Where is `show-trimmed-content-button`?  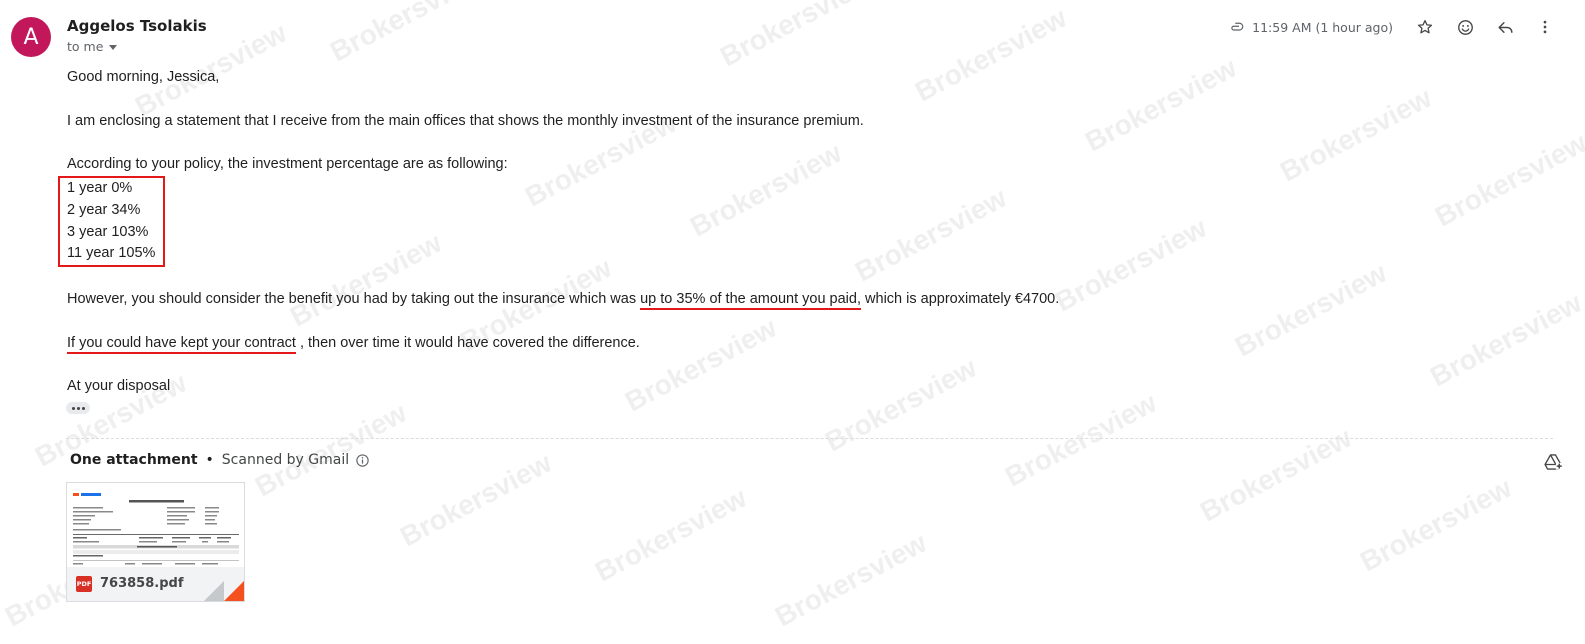
show-trimmed-content-button is located at coordinates (78, 408).